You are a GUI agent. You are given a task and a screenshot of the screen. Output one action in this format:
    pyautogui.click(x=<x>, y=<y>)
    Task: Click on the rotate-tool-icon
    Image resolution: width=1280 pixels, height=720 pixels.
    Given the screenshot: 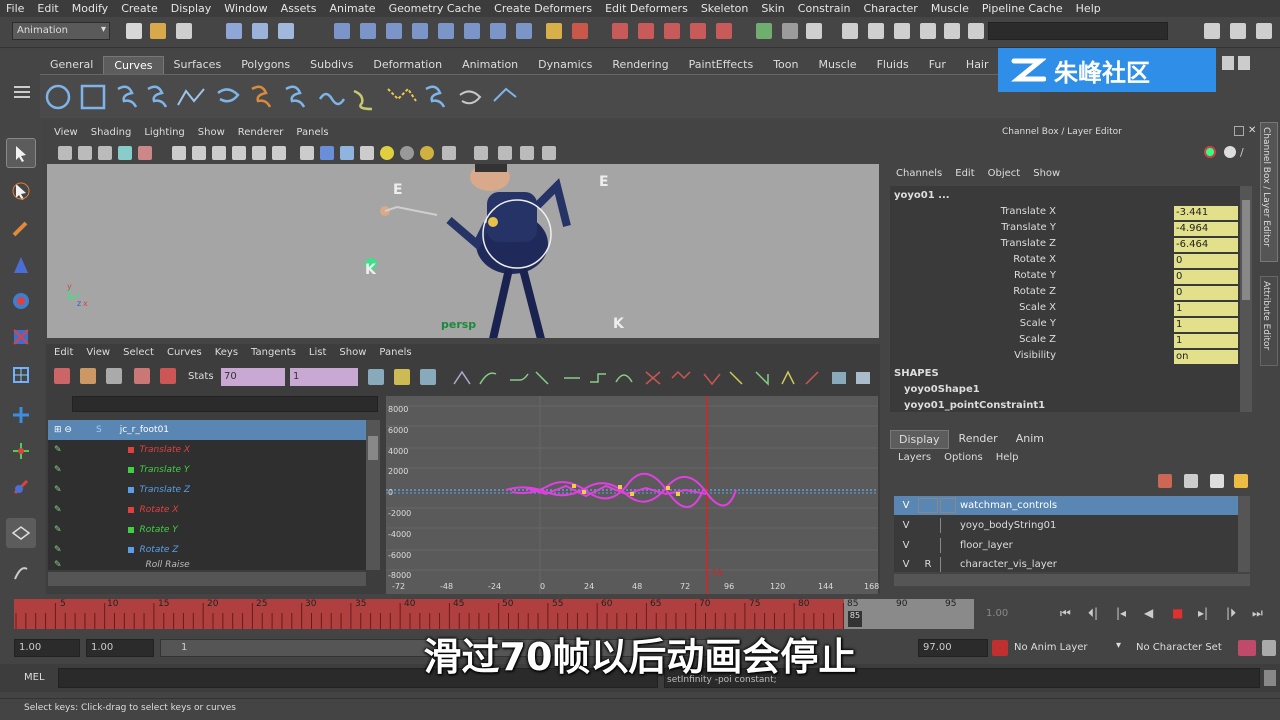 What is the action you would take?
    pyautogui.click(x=21, y=301)
    